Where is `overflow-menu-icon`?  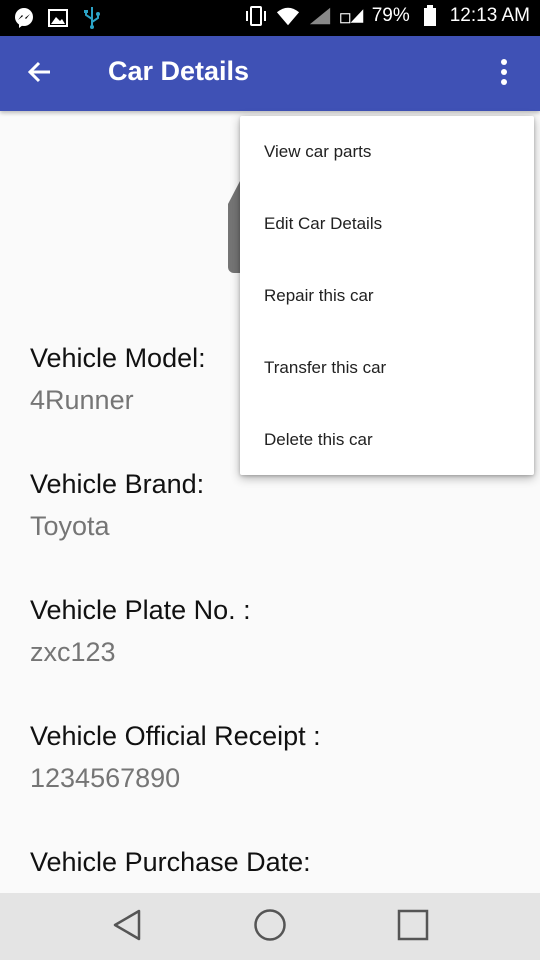
overflow-menu-icon is located at coordinates (504, 74).